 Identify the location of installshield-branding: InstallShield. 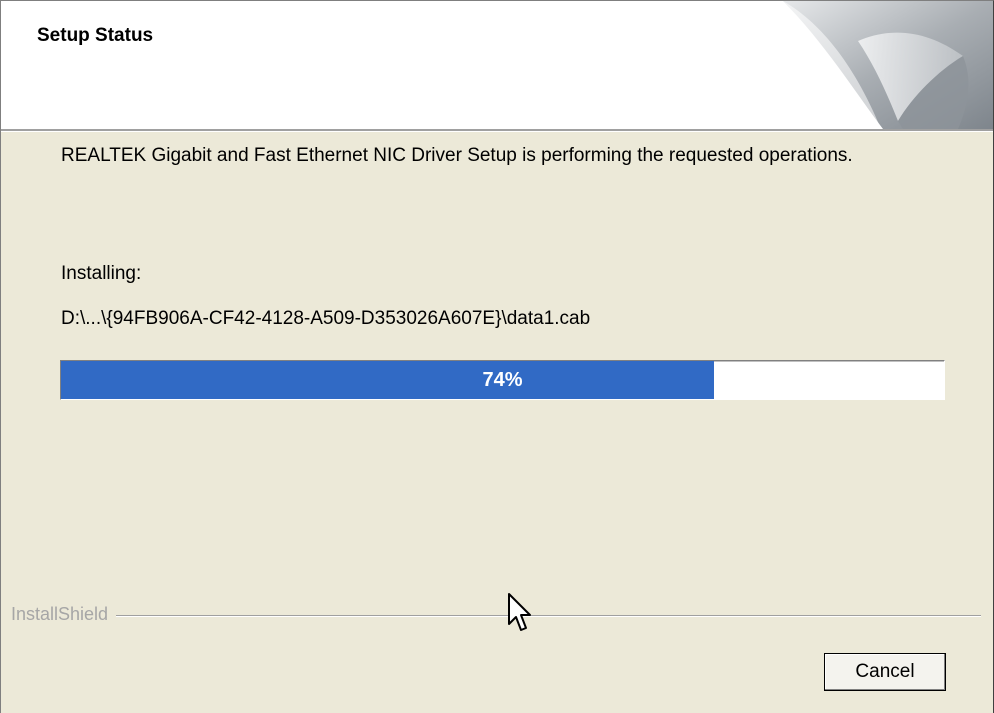
(497, 616).